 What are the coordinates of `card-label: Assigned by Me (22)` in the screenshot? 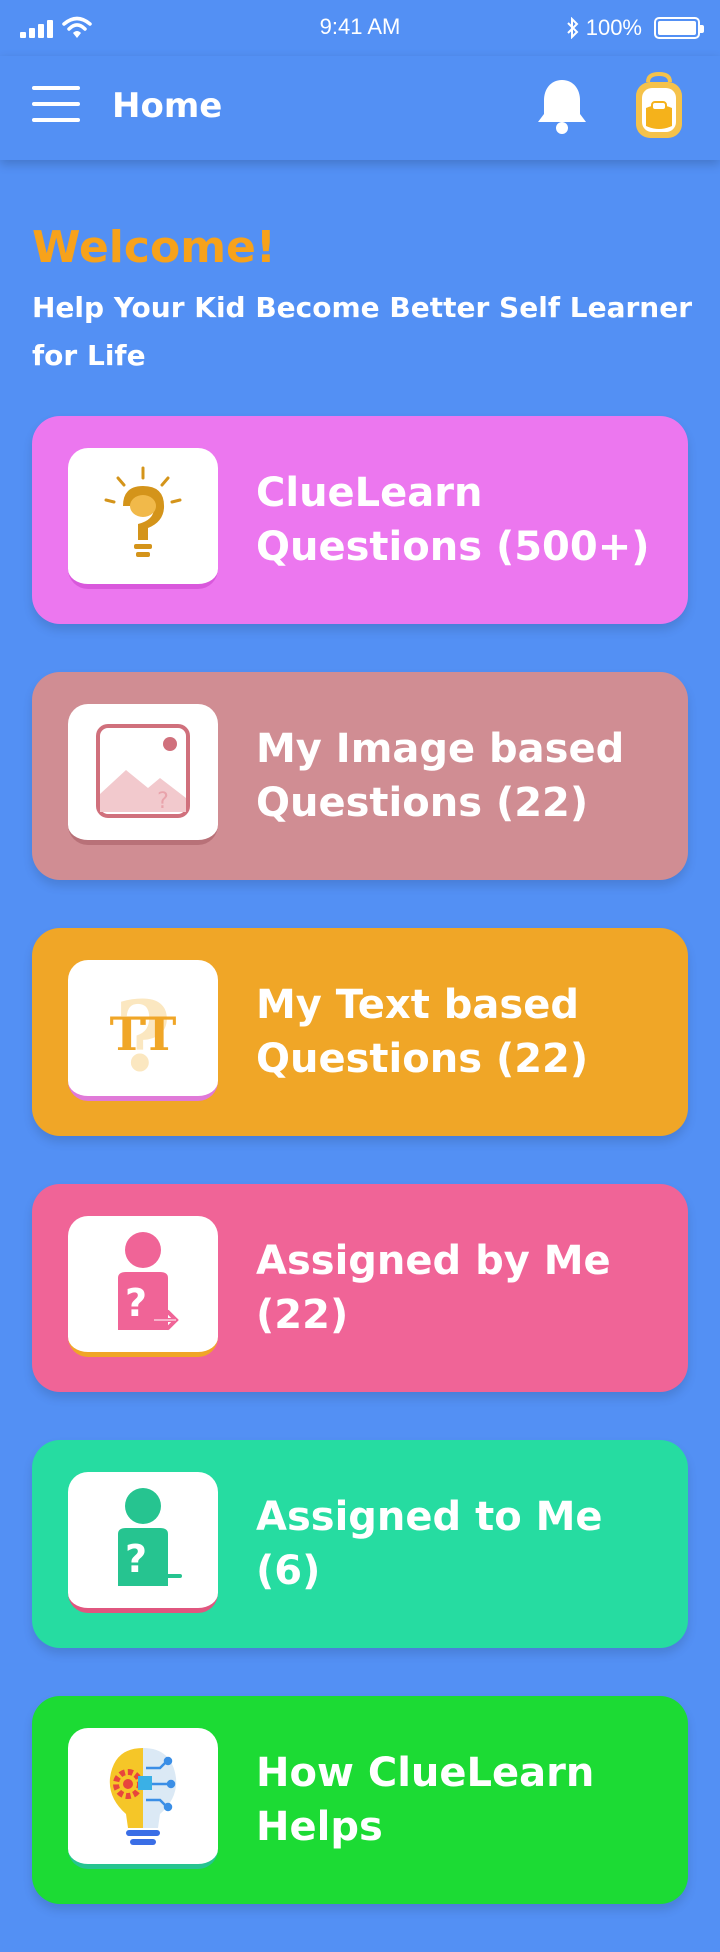 It's located at (433, 1288).